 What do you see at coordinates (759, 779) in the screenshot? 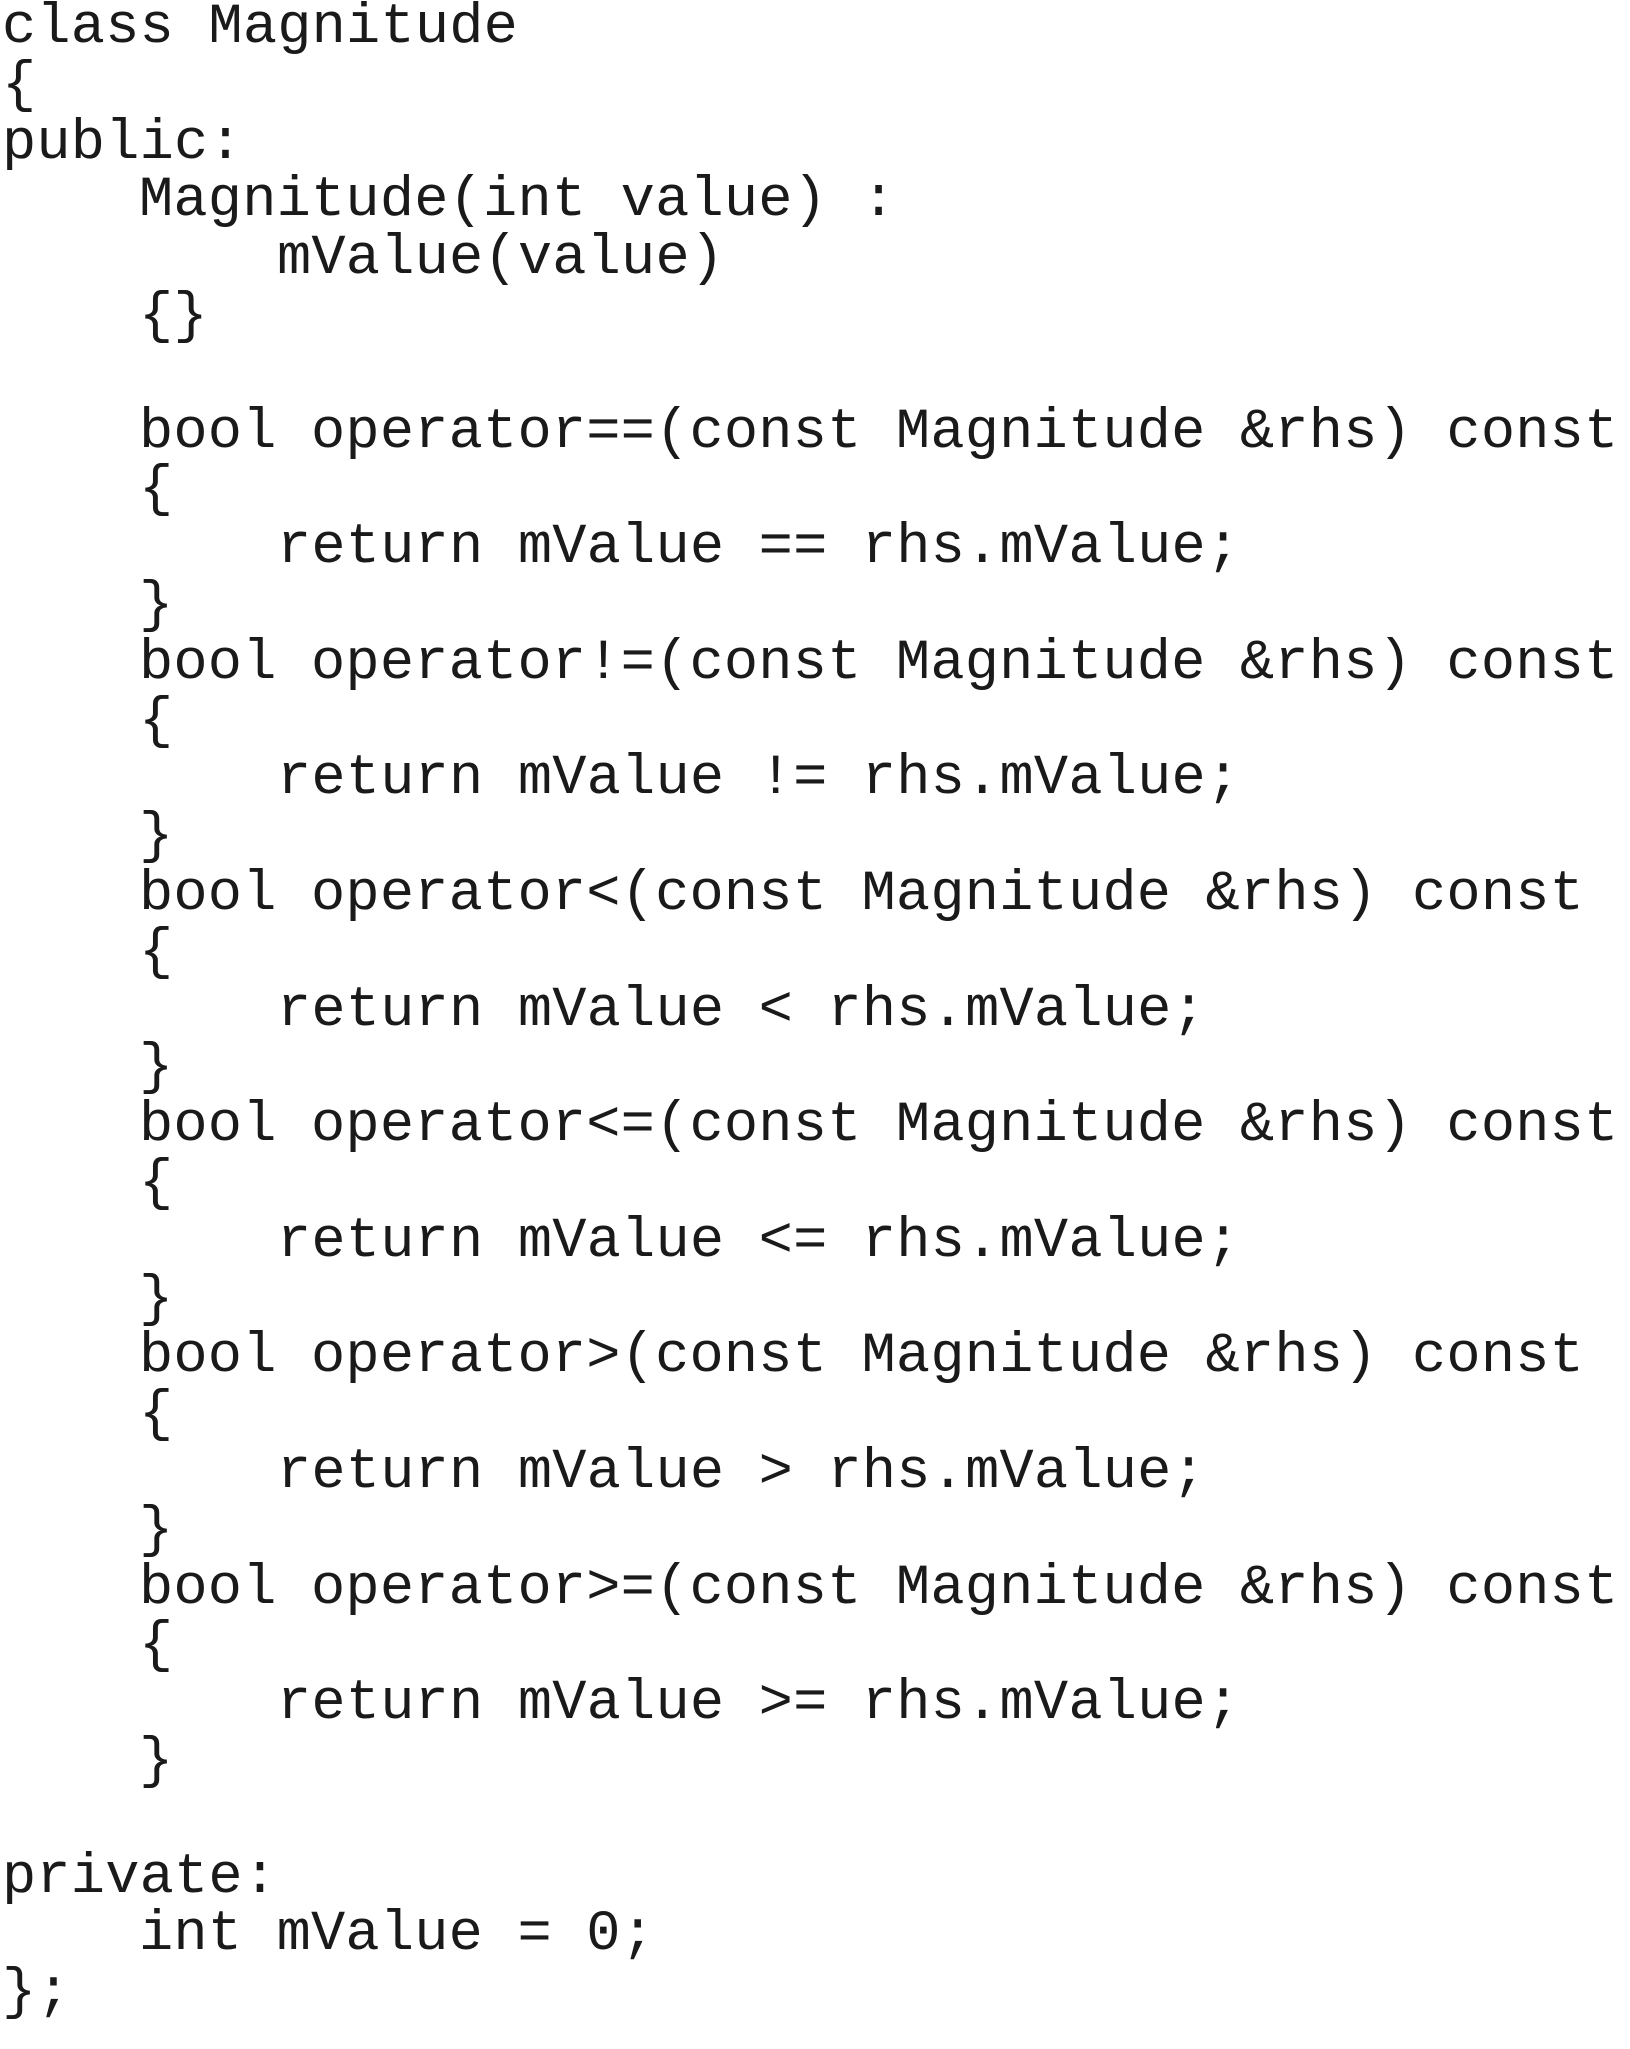
I see `code-line-return-ne: return mValue != rhs.mValue;` at bounding box center [759, 779].